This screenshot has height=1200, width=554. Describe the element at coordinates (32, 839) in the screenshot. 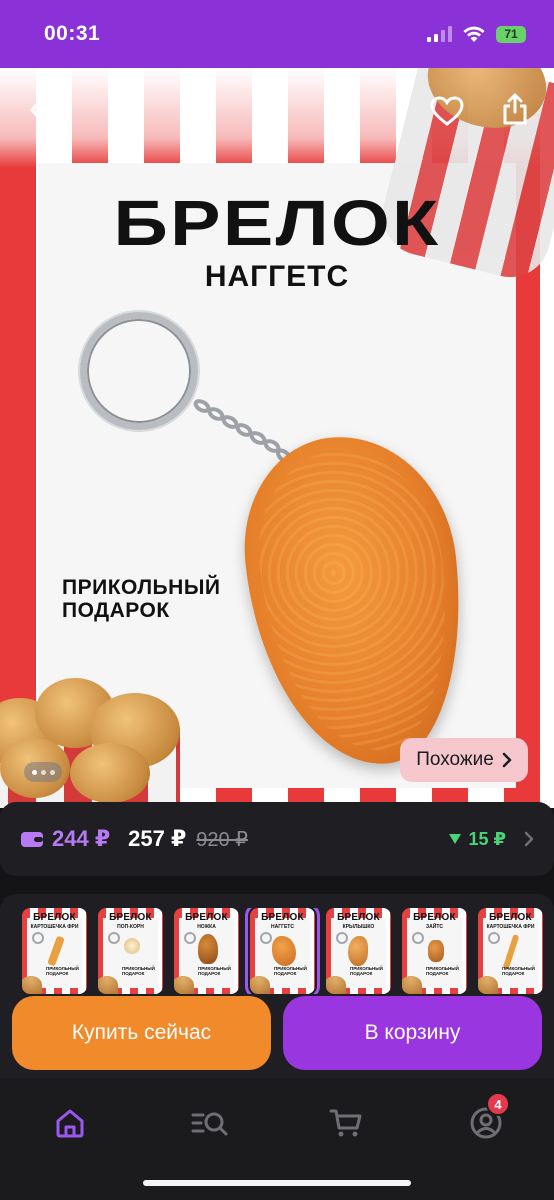

I see `wallet-icon` at that location.